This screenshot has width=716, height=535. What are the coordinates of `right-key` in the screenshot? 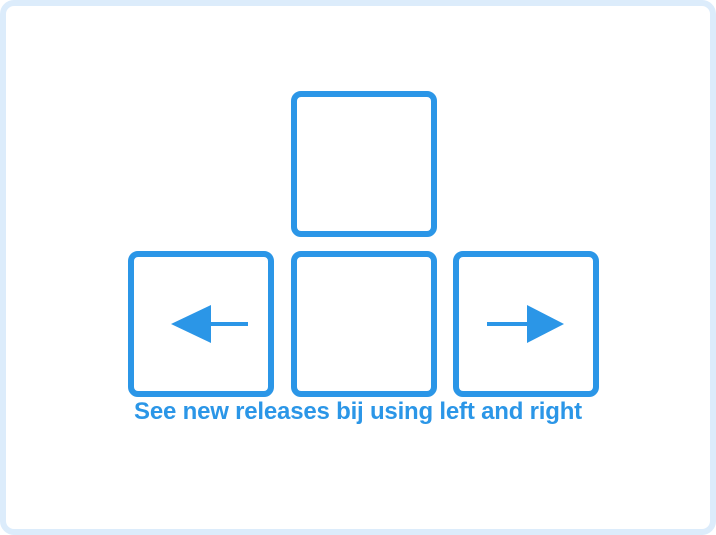 It's located at (526, 324).